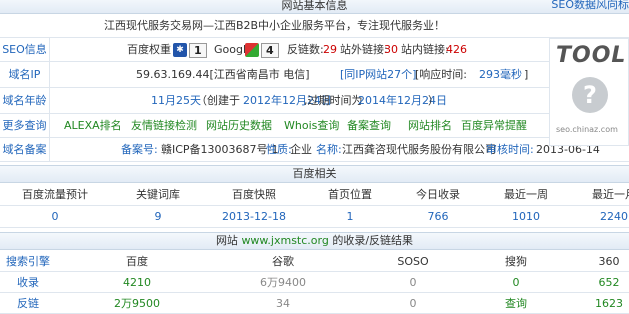 This screenshot has height=314, width=629. I want to click on indexed-baidu: 4210, so click(137, 282).